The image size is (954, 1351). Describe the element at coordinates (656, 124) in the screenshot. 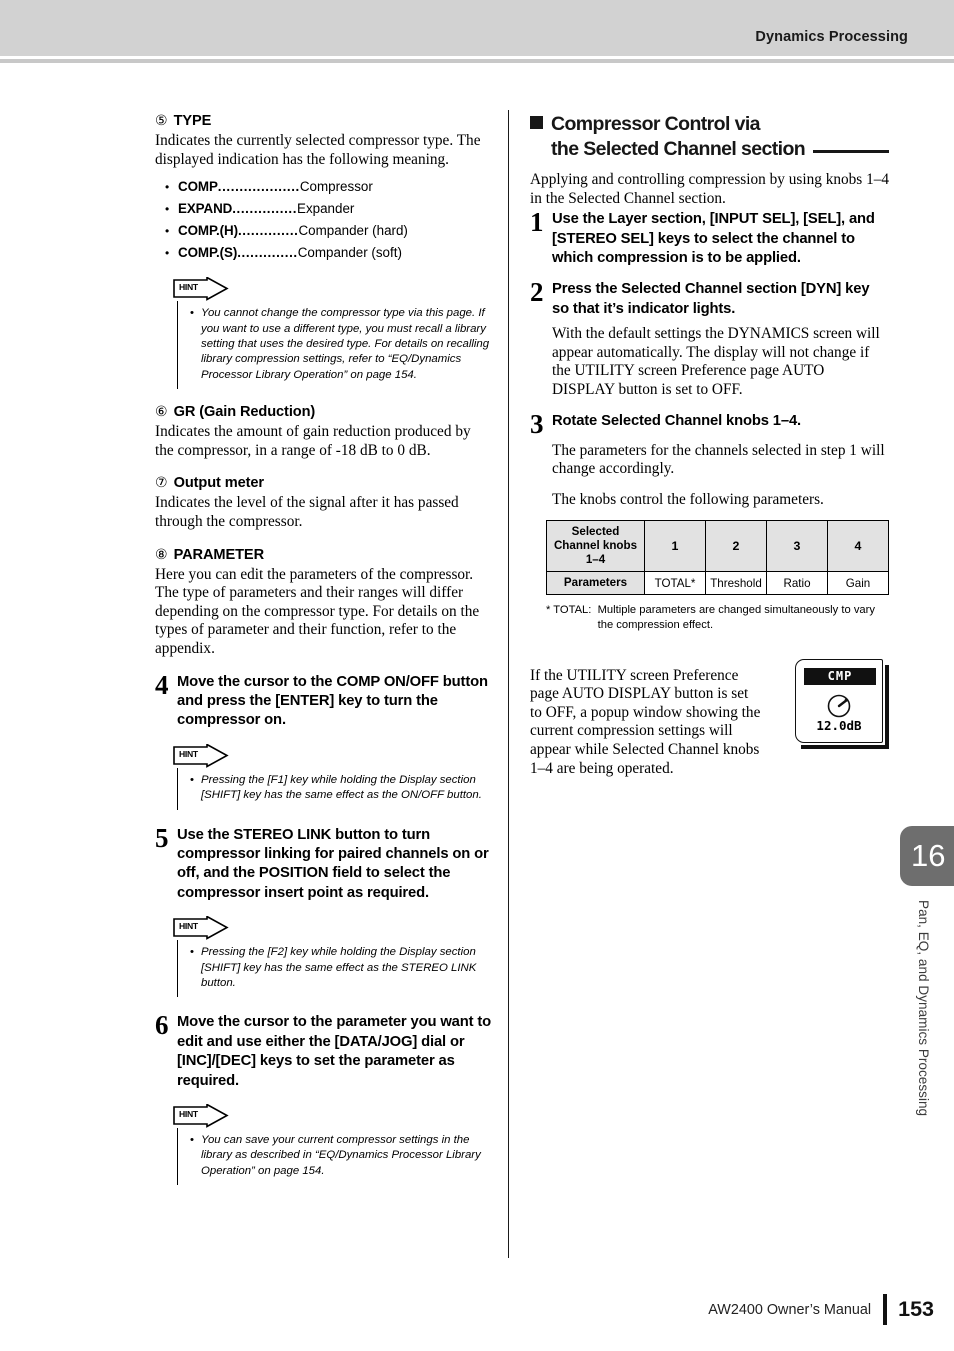

I see `section-heading-line1: Compressor Control via` at that location.